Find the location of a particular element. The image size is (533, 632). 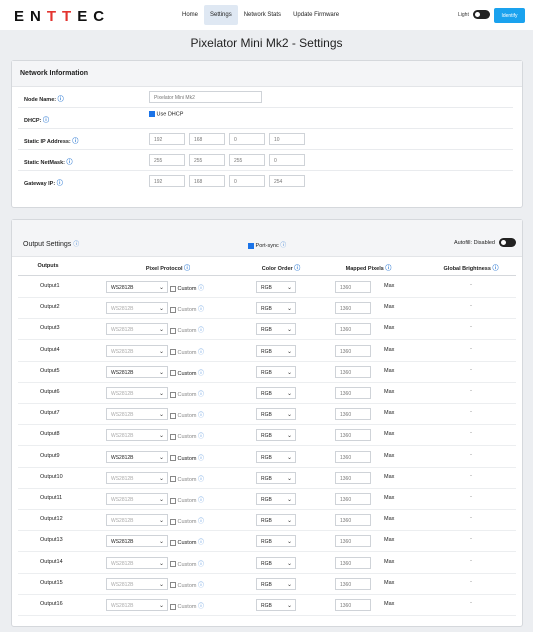

ip-octet-4: 10 is located at coordinates (287, 139).